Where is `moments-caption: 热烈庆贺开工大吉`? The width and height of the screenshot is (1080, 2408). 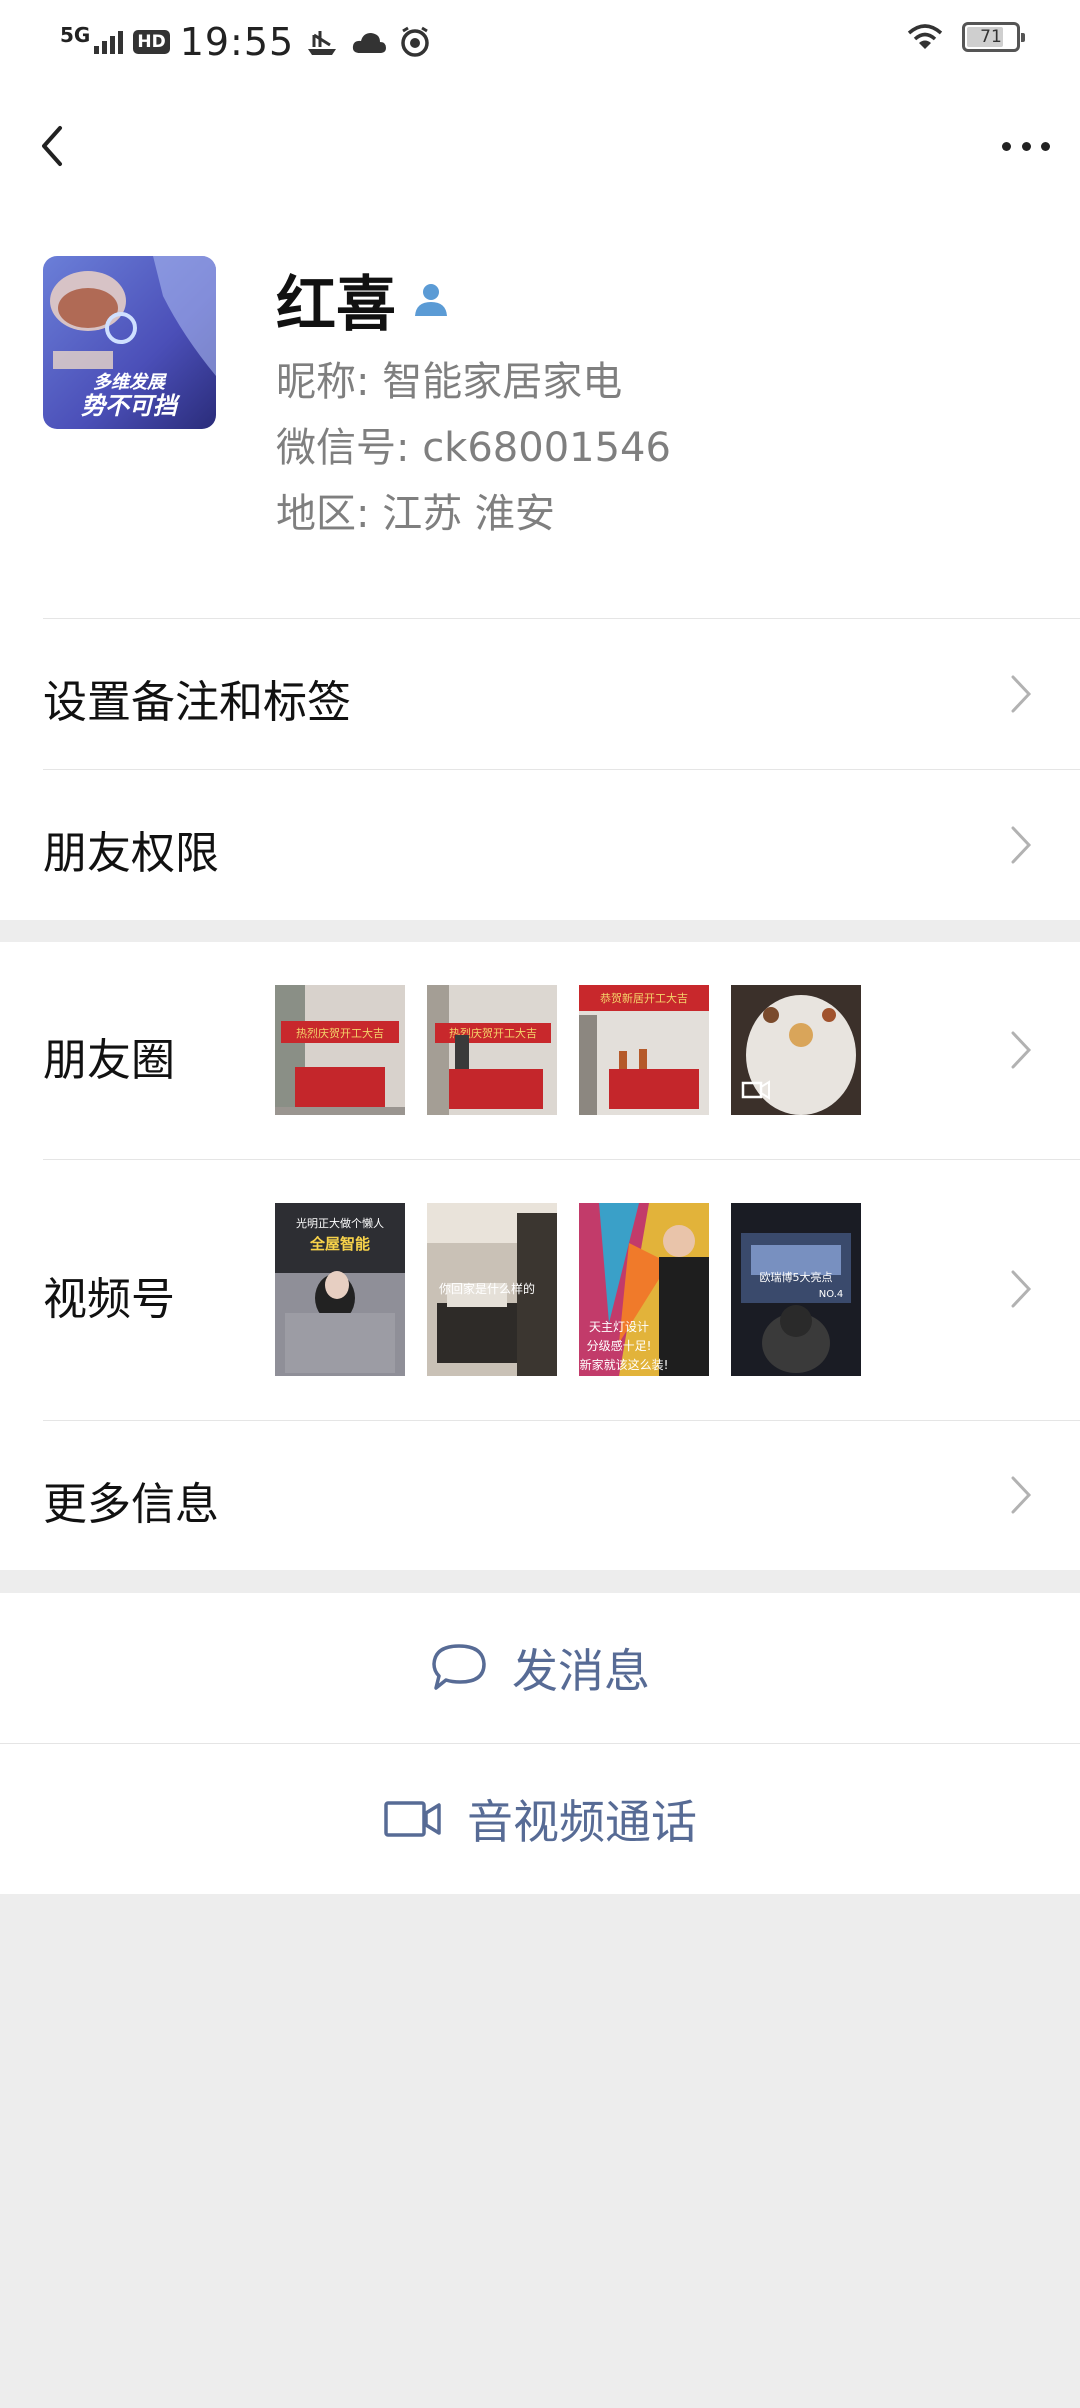
moments-caption: 热烈庆贺开工大吉 is located at coordinates (340, 1033).